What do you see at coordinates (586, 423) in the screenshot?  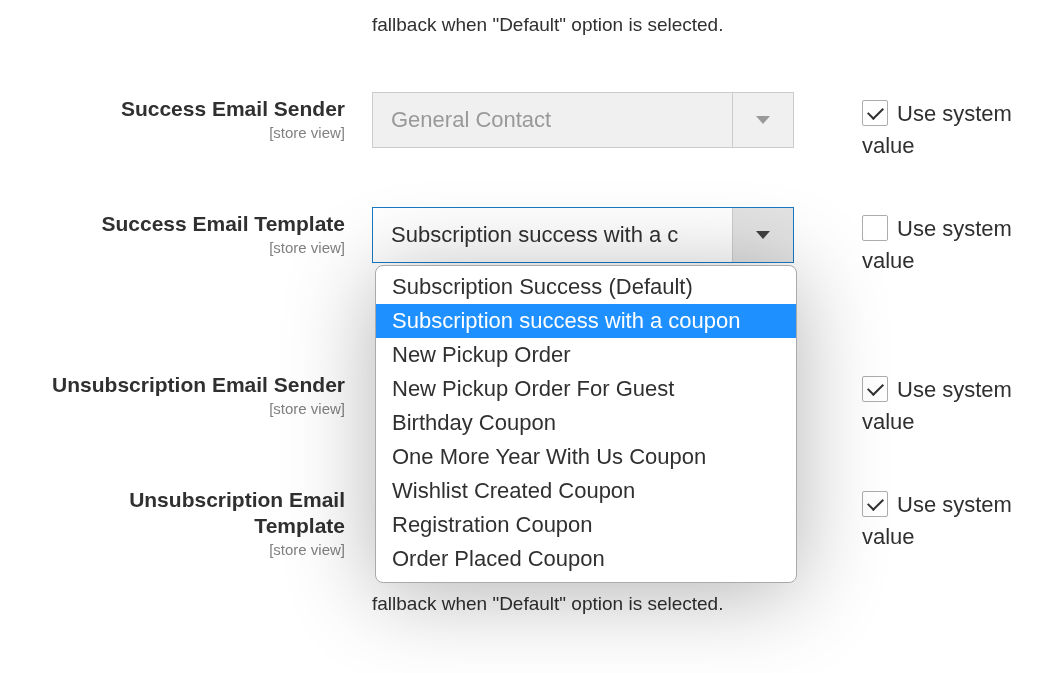 I see `dropdown-option: Birthday Coupon` at bounding box center [586, 423].